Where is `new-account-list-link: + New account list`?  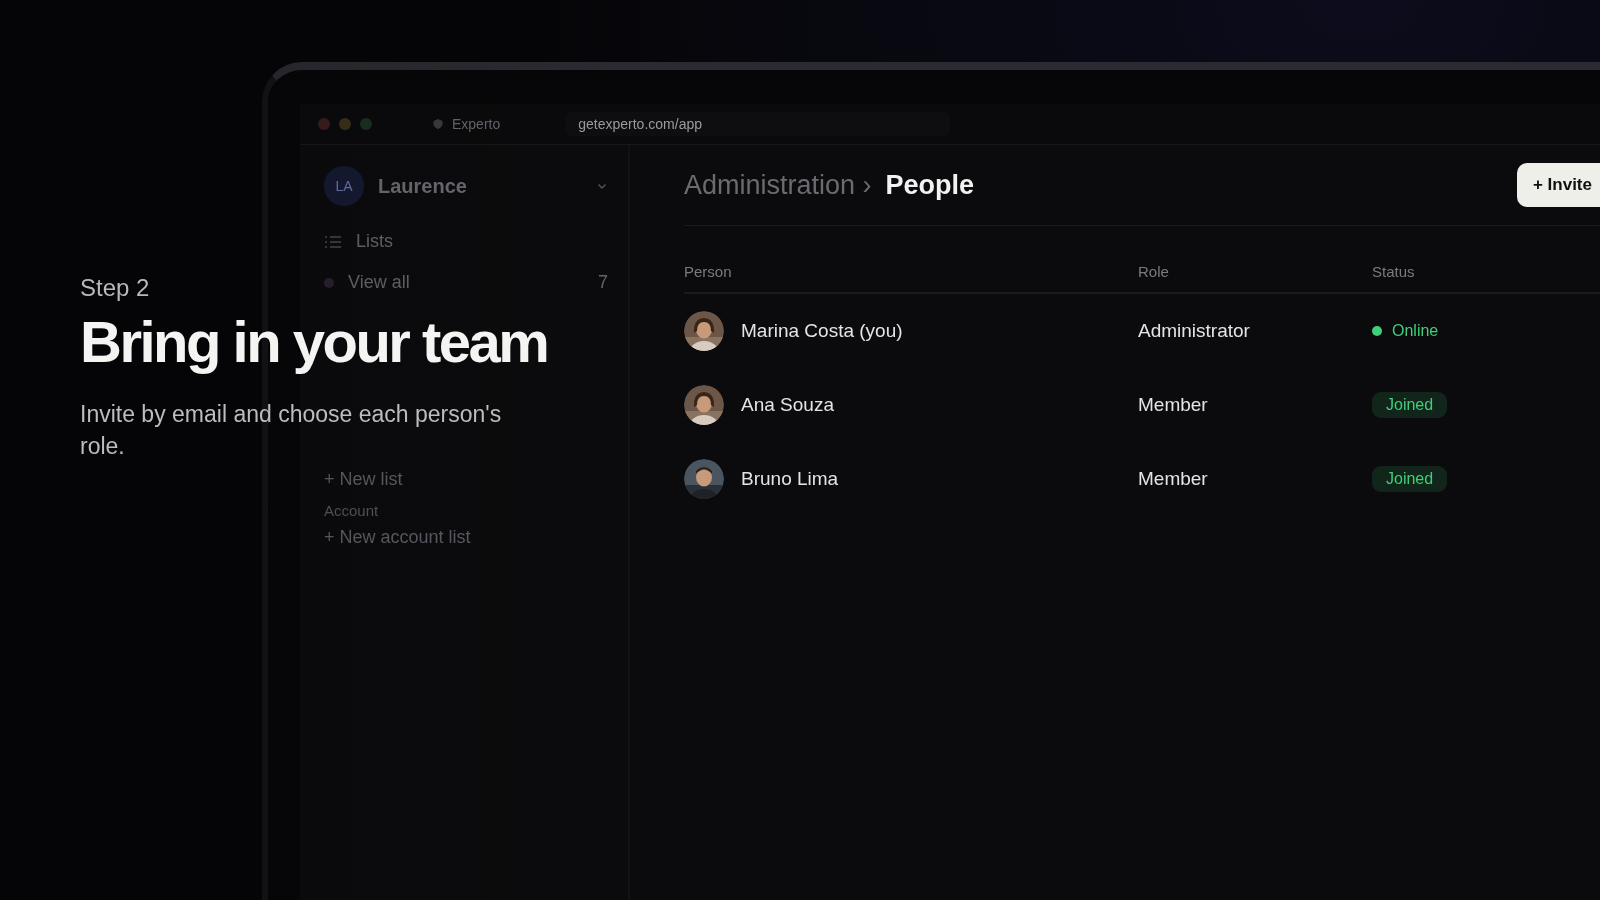
new-account-list-link: + New account list is located at coordinates (466, 537).